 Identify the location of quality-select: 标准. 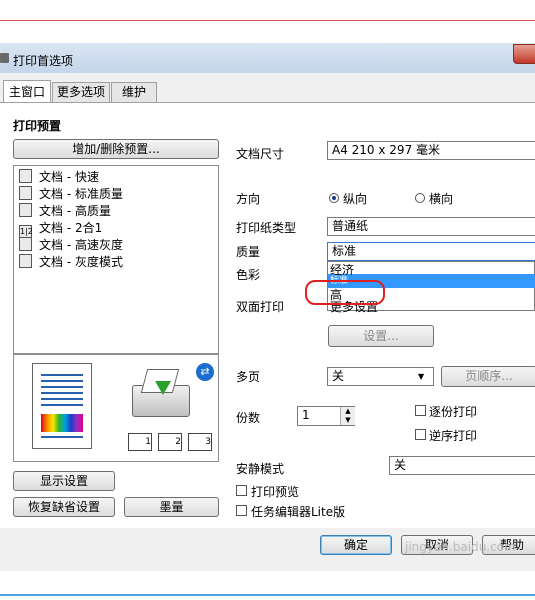
(431, 251).